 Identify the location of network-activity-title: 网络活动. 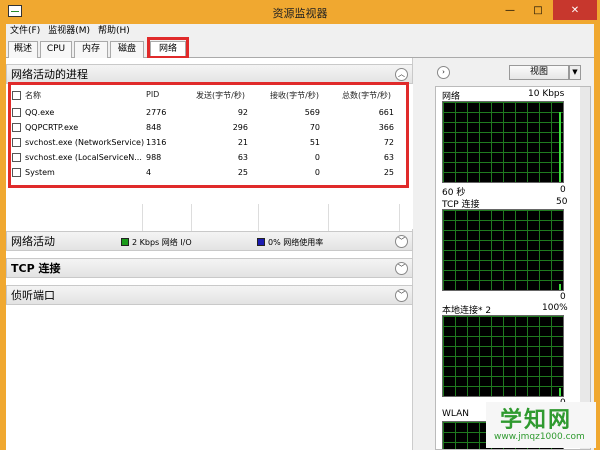
(33, 241).